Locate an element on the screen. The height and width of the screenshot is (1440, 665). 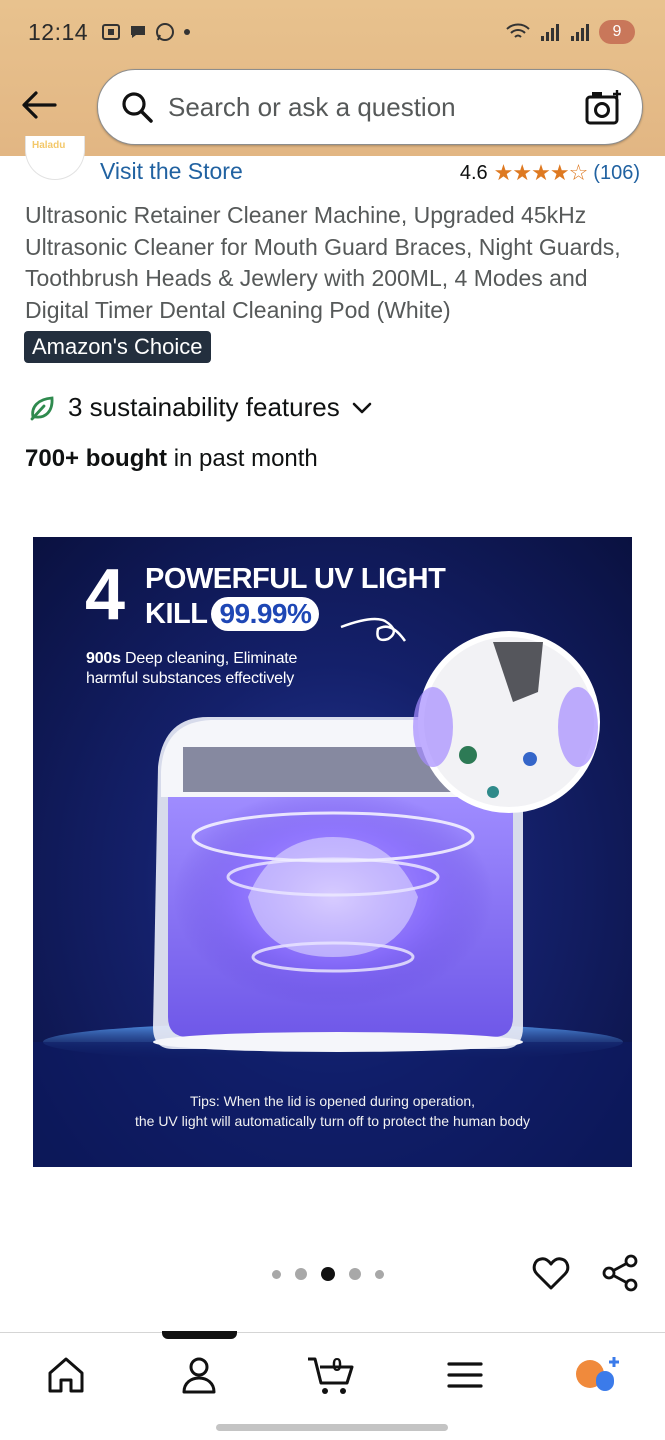
nav-active-indicator is located at coordinates (199, 1335).